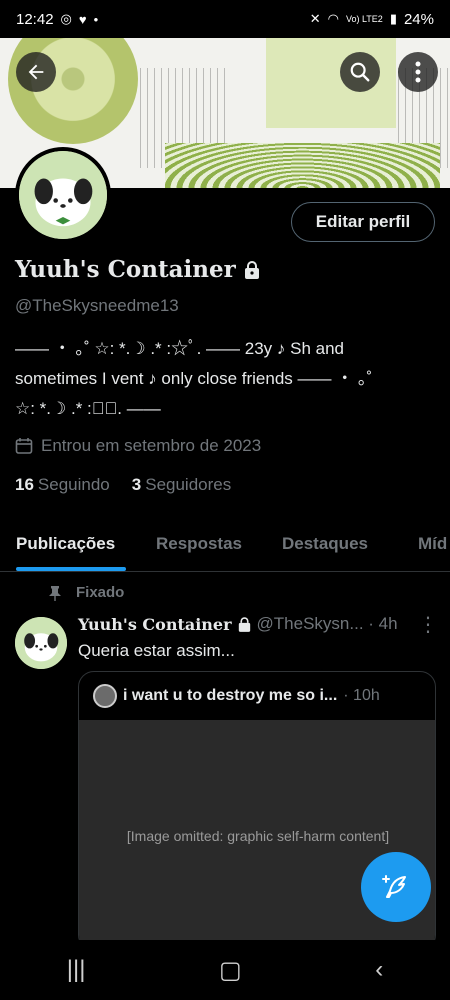  I want to click on arrow-left-icon, so click(36, 72).